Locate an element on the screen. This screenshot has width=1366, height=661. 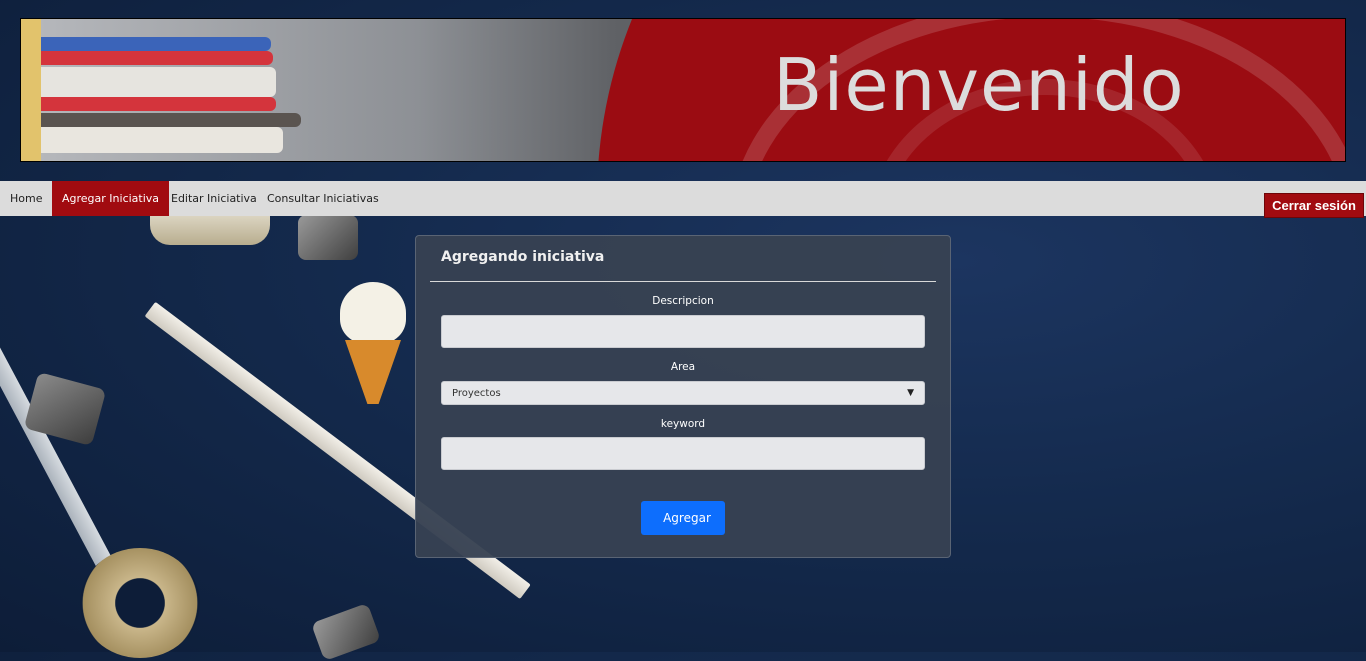
logout-button: Cerrar sesión is located at coordinates (1314, 205).